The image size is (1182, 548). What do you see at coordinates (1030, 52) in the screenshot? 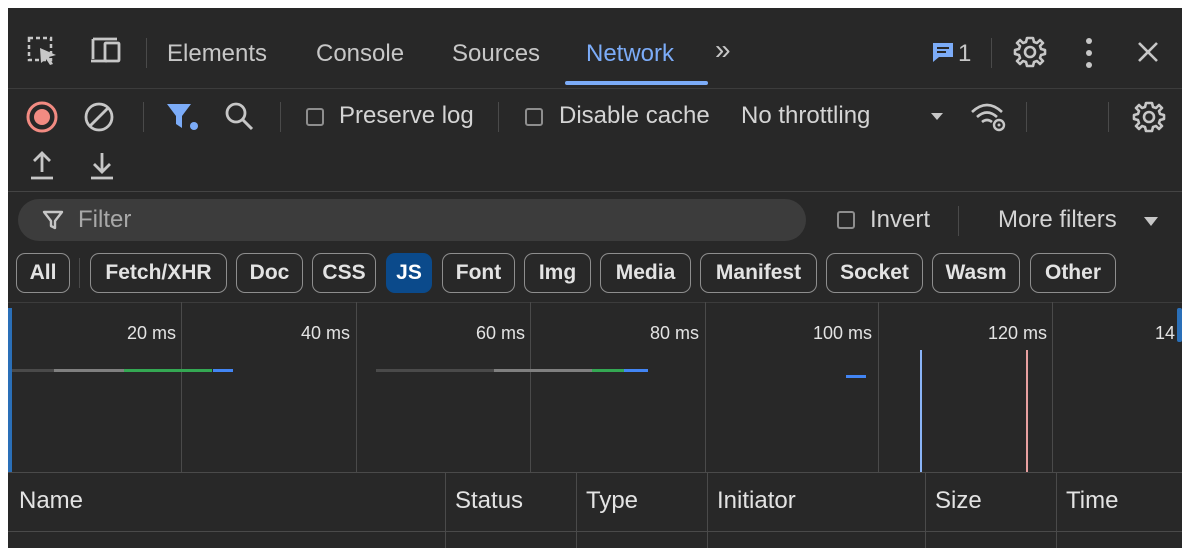
I see `settings-icon` at bounding box center [1030, 52].